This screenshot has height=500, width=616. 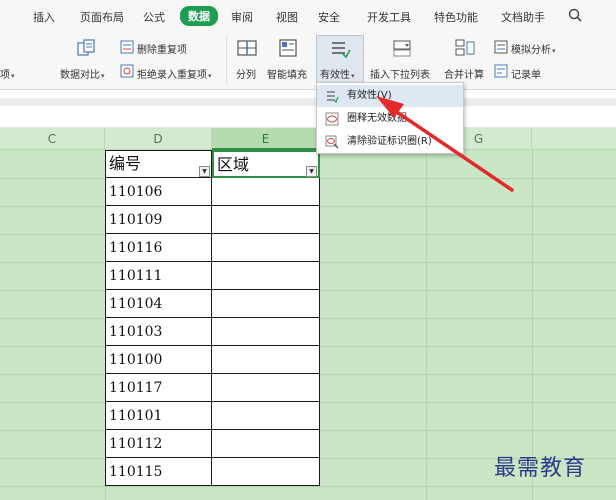 What do you see at coordinates (44, 17) in the screenshot?
I see `tab-insert: 插入` at bounding box center [44, 17].